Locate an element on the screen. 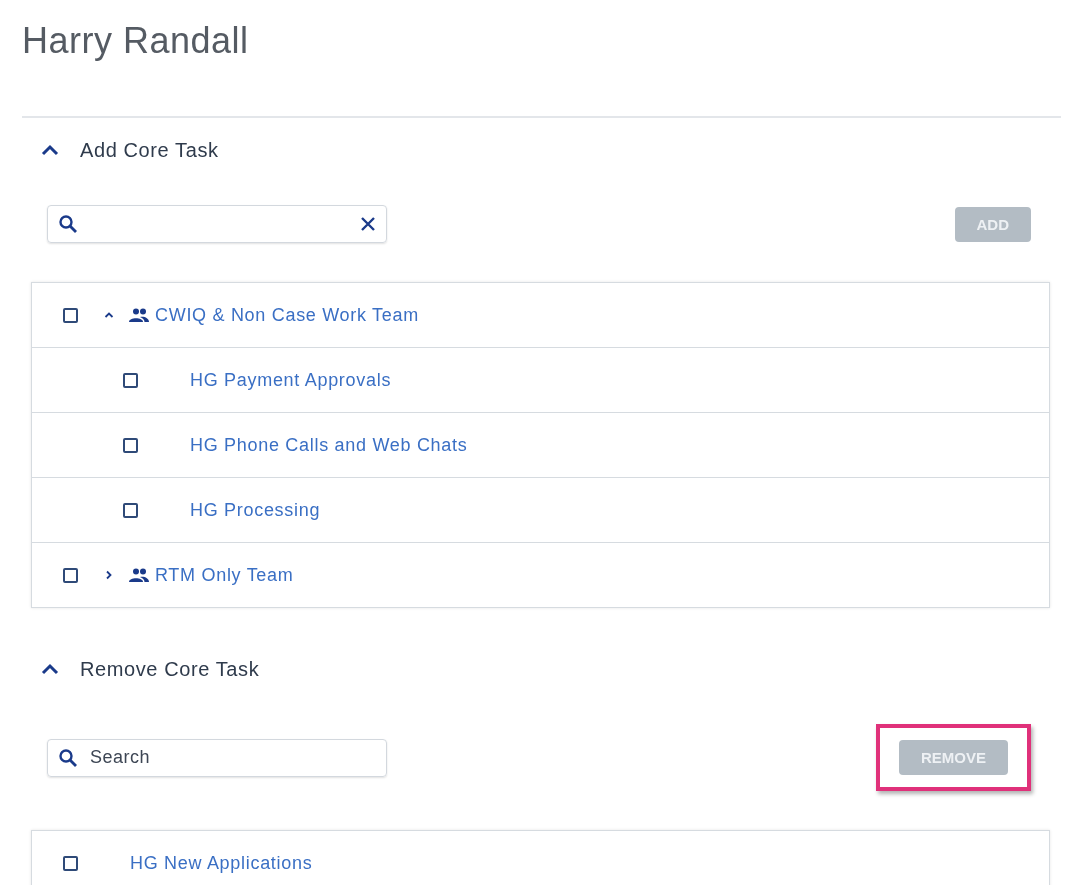 The width and height of the screenshot is (1081, 885). team-link: CWIQ & Non Case Work Team is located at coordinates (287, 315).